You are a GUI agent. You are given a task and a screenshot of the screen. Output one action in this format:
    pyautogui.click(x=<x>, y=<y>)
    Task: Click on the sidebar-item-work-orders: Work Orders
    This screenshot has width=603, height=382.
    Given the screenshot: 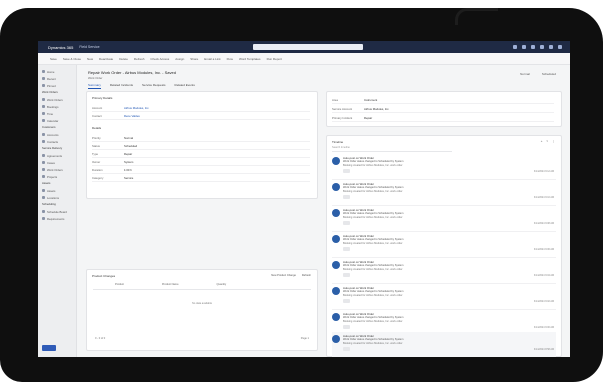 What is the action you would take?
    pyautogui.click(x=57, y=99)
    